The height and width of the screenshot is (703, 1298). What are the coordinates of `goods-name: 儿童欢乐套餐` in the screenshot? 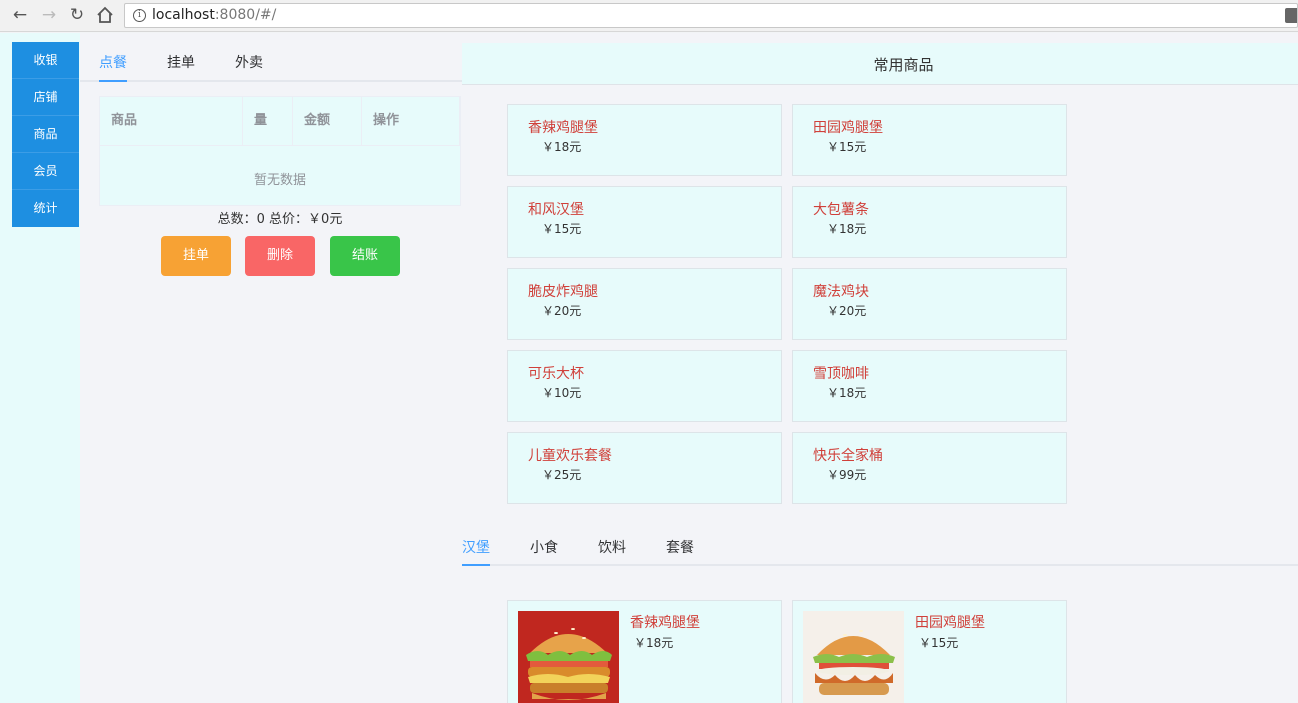 It's located at (570, 456).